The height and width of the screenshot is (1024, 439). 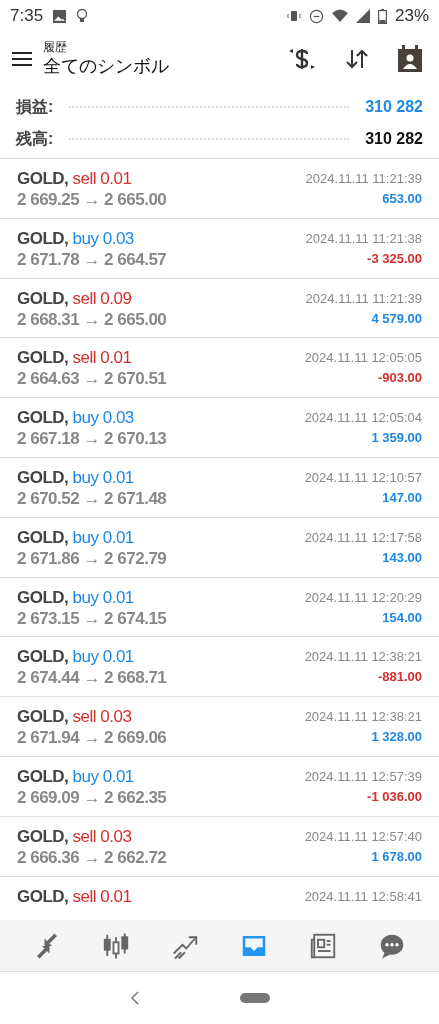 What do you see at coordinates (411, 16) in the screenshot?
I see `battery-percent: 23%` at bounding box center [411, 16].